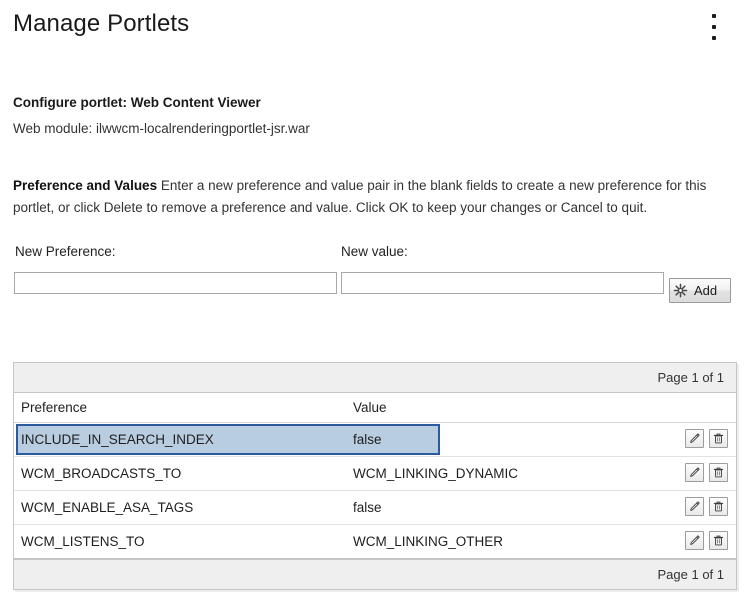  What do you see at coordinates (502, 283) in the screenshot?
I see `new-value-input` at bounding box center [502, 283].